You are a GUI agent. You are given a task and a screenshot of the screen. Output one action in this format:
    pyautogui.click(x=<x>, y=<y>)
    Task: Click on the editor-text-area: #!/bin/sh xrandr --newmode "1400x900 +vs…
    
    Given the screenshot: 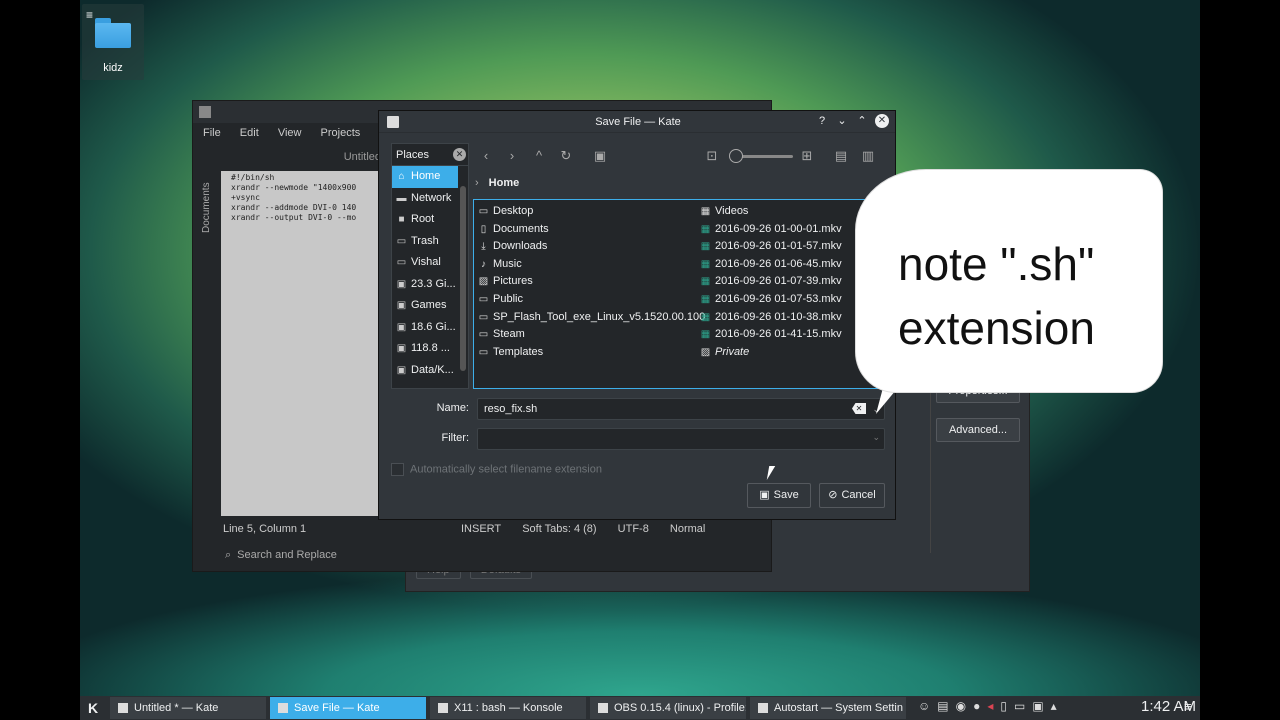 What is the action you would take?
    pyautogui.click(x=301, y=343)
    